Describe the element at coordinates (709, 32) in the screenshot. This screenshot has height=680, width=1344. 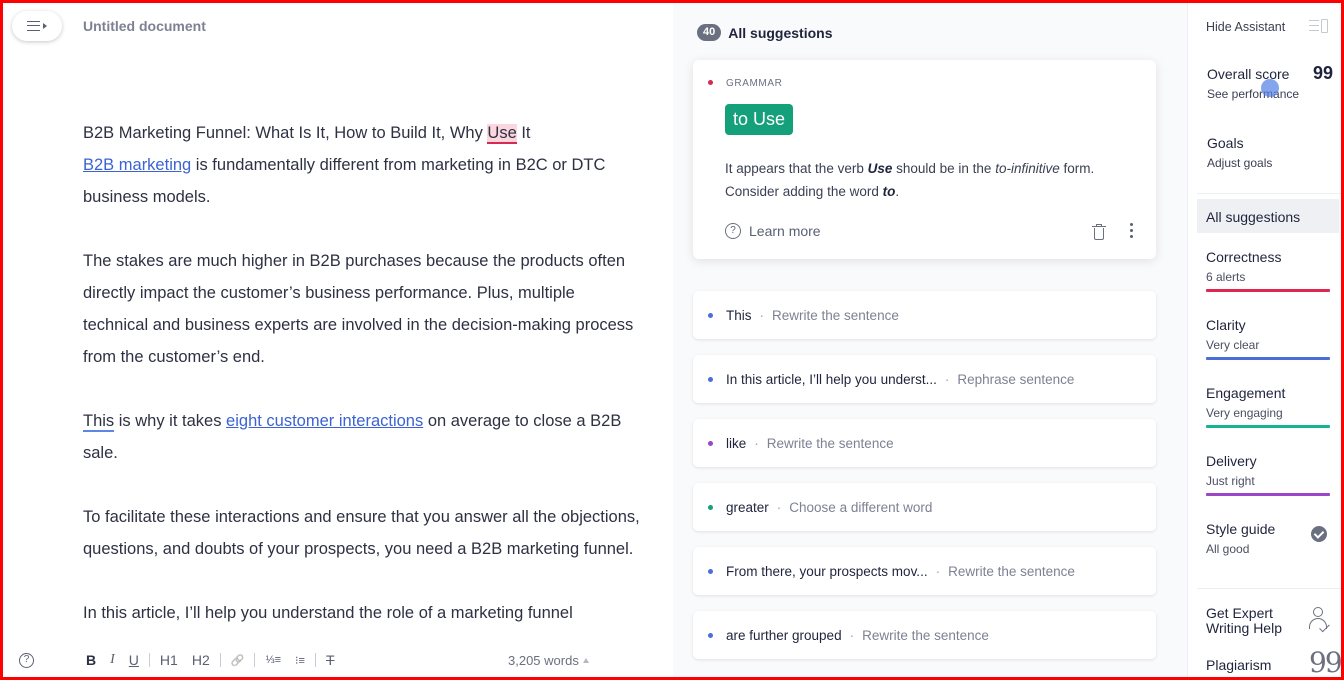
I see `suggestion-count-badge: 40` at that location.